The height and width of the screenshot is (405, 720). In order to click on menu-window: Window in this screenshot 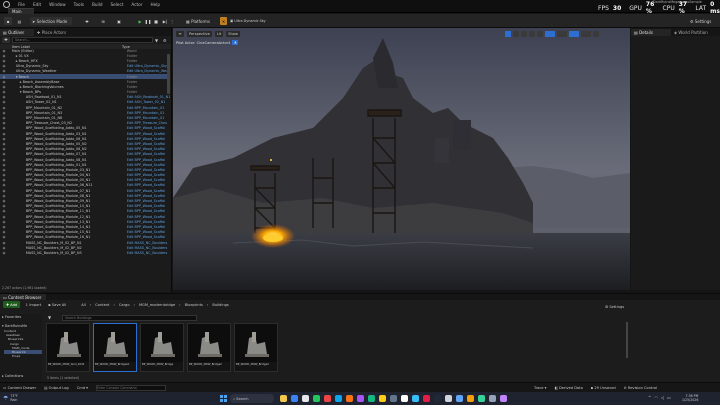, I will do `click(57, 4)`.